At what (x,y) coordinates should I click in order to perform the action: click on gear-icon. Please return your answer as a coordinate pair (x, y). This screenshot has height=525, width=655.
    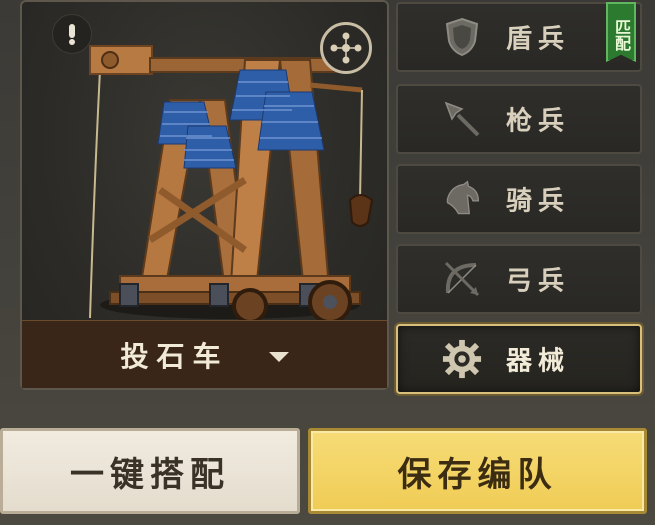
    Looking at the image, I should click on (462, 359).